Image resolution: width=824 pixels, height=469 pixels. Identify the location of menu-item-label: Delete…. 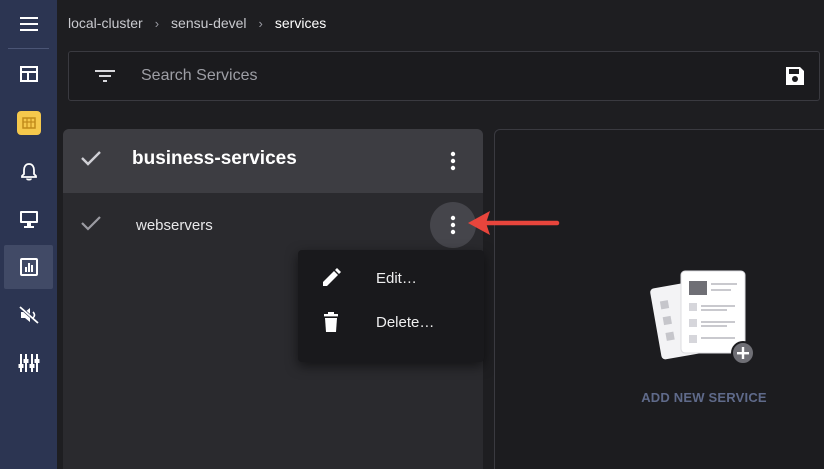
(405, 322).